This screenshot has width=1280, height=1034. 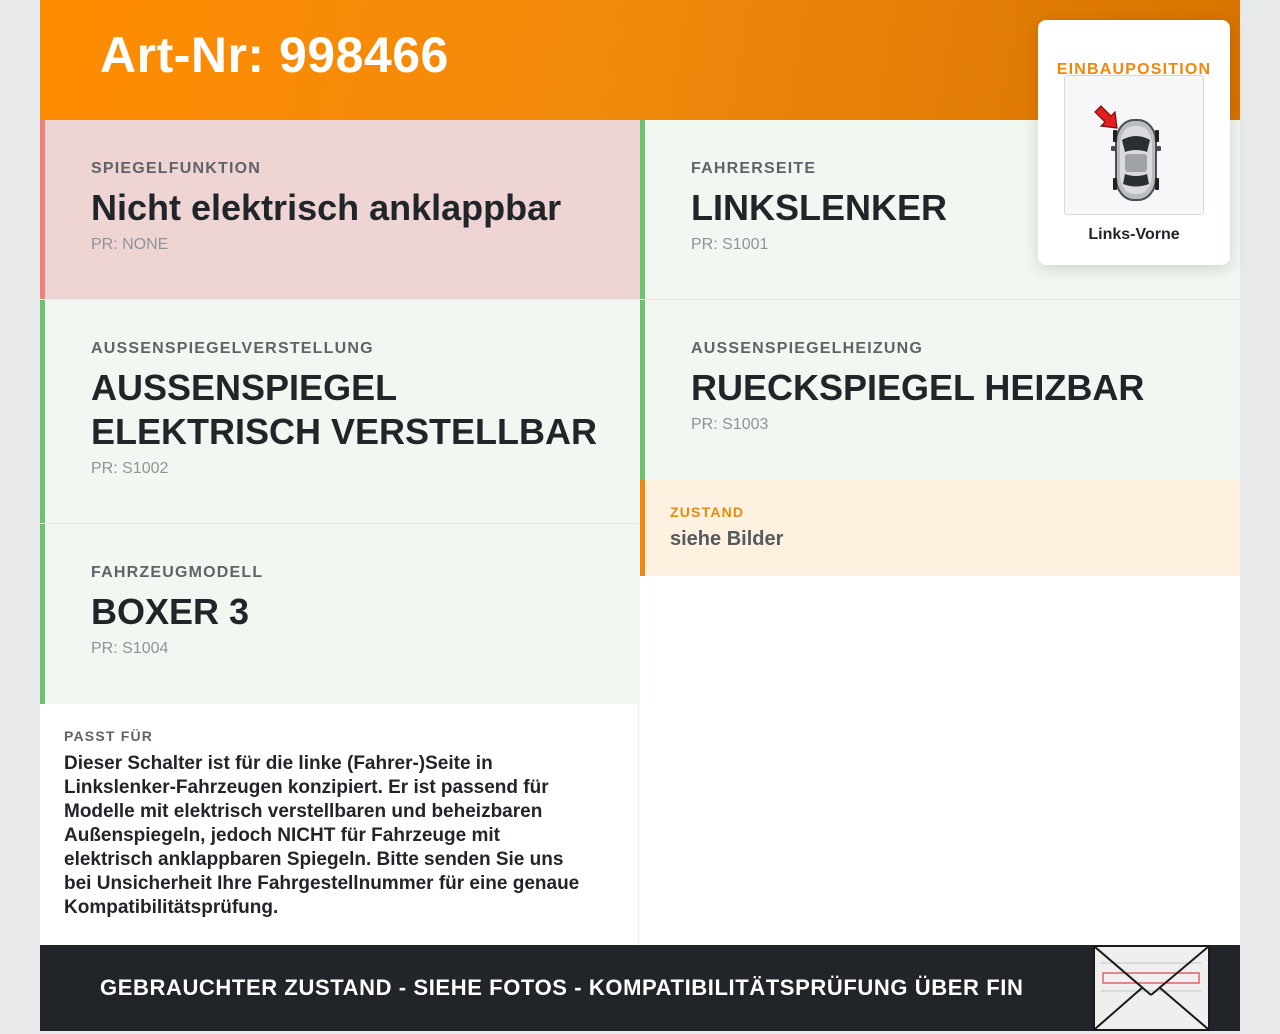 I want to click on red-arrow-icon, so click(x=1106, y=117).